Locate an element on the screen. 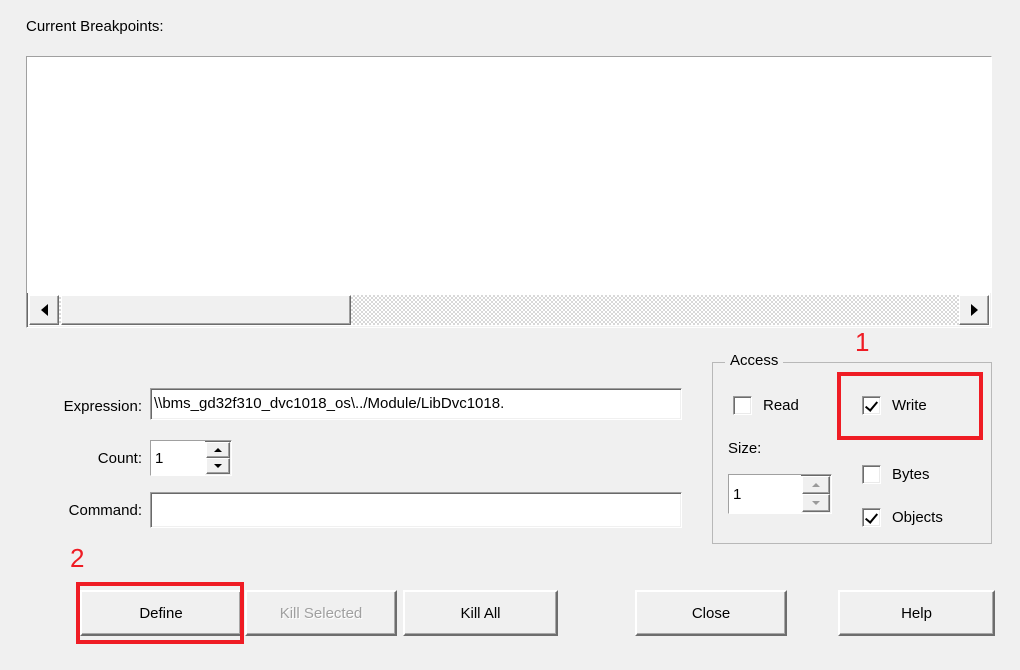 This screenshot has height=670, width=1020. size-stepper: 1 is located at coordinates (780, 494).